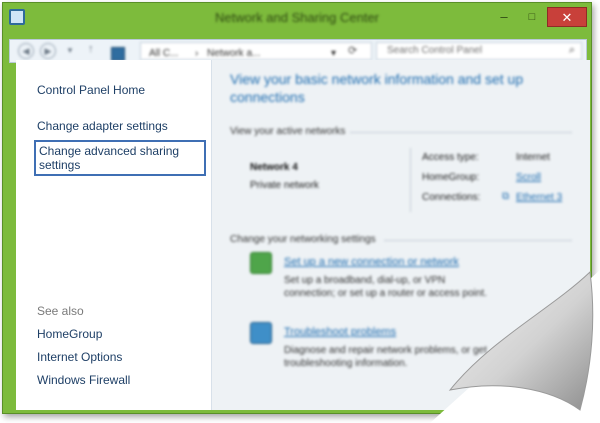  I want to click on refresh-icon: ⟳, so click(352, 50).